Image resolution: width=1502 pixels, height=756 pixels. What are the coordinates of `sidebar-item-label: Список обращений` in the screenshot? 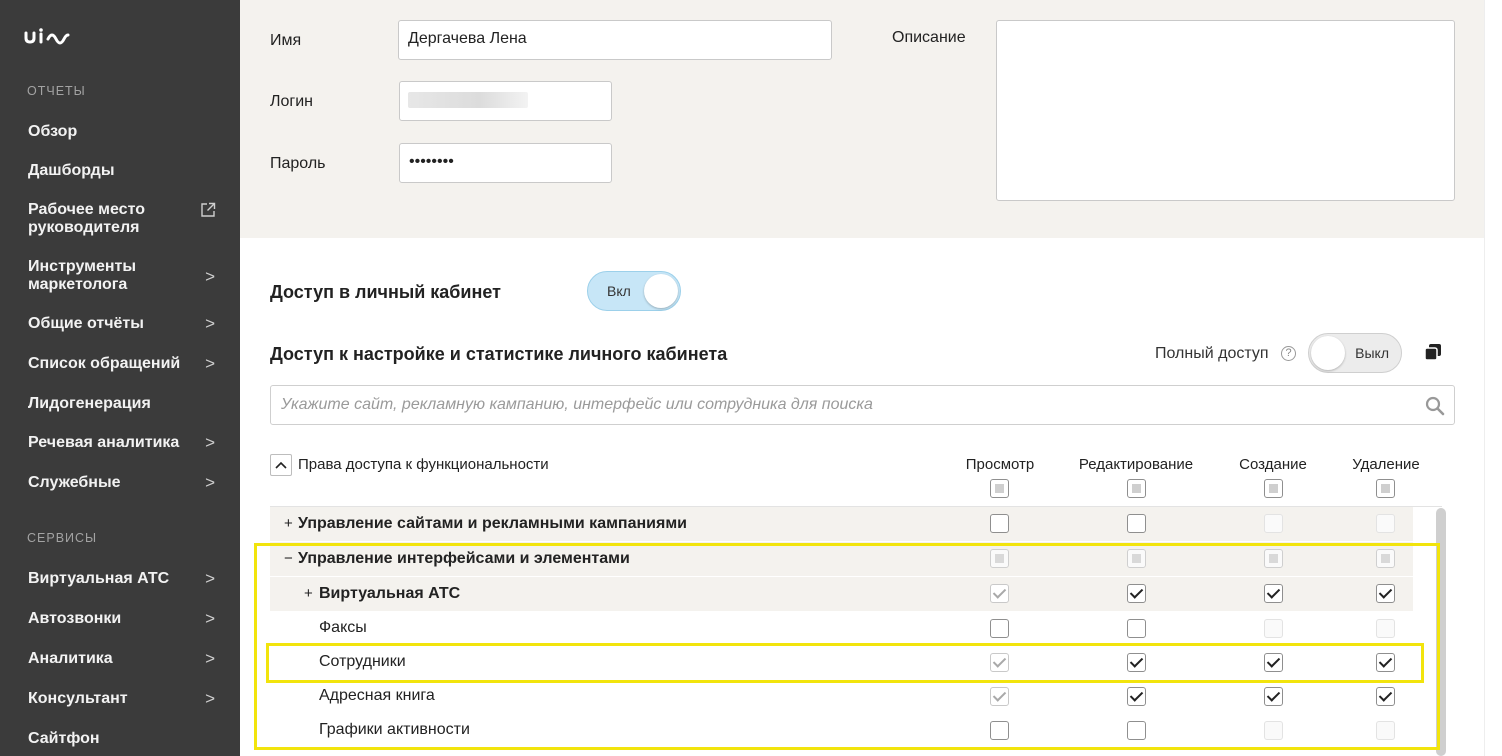 It's located at (104, 363).